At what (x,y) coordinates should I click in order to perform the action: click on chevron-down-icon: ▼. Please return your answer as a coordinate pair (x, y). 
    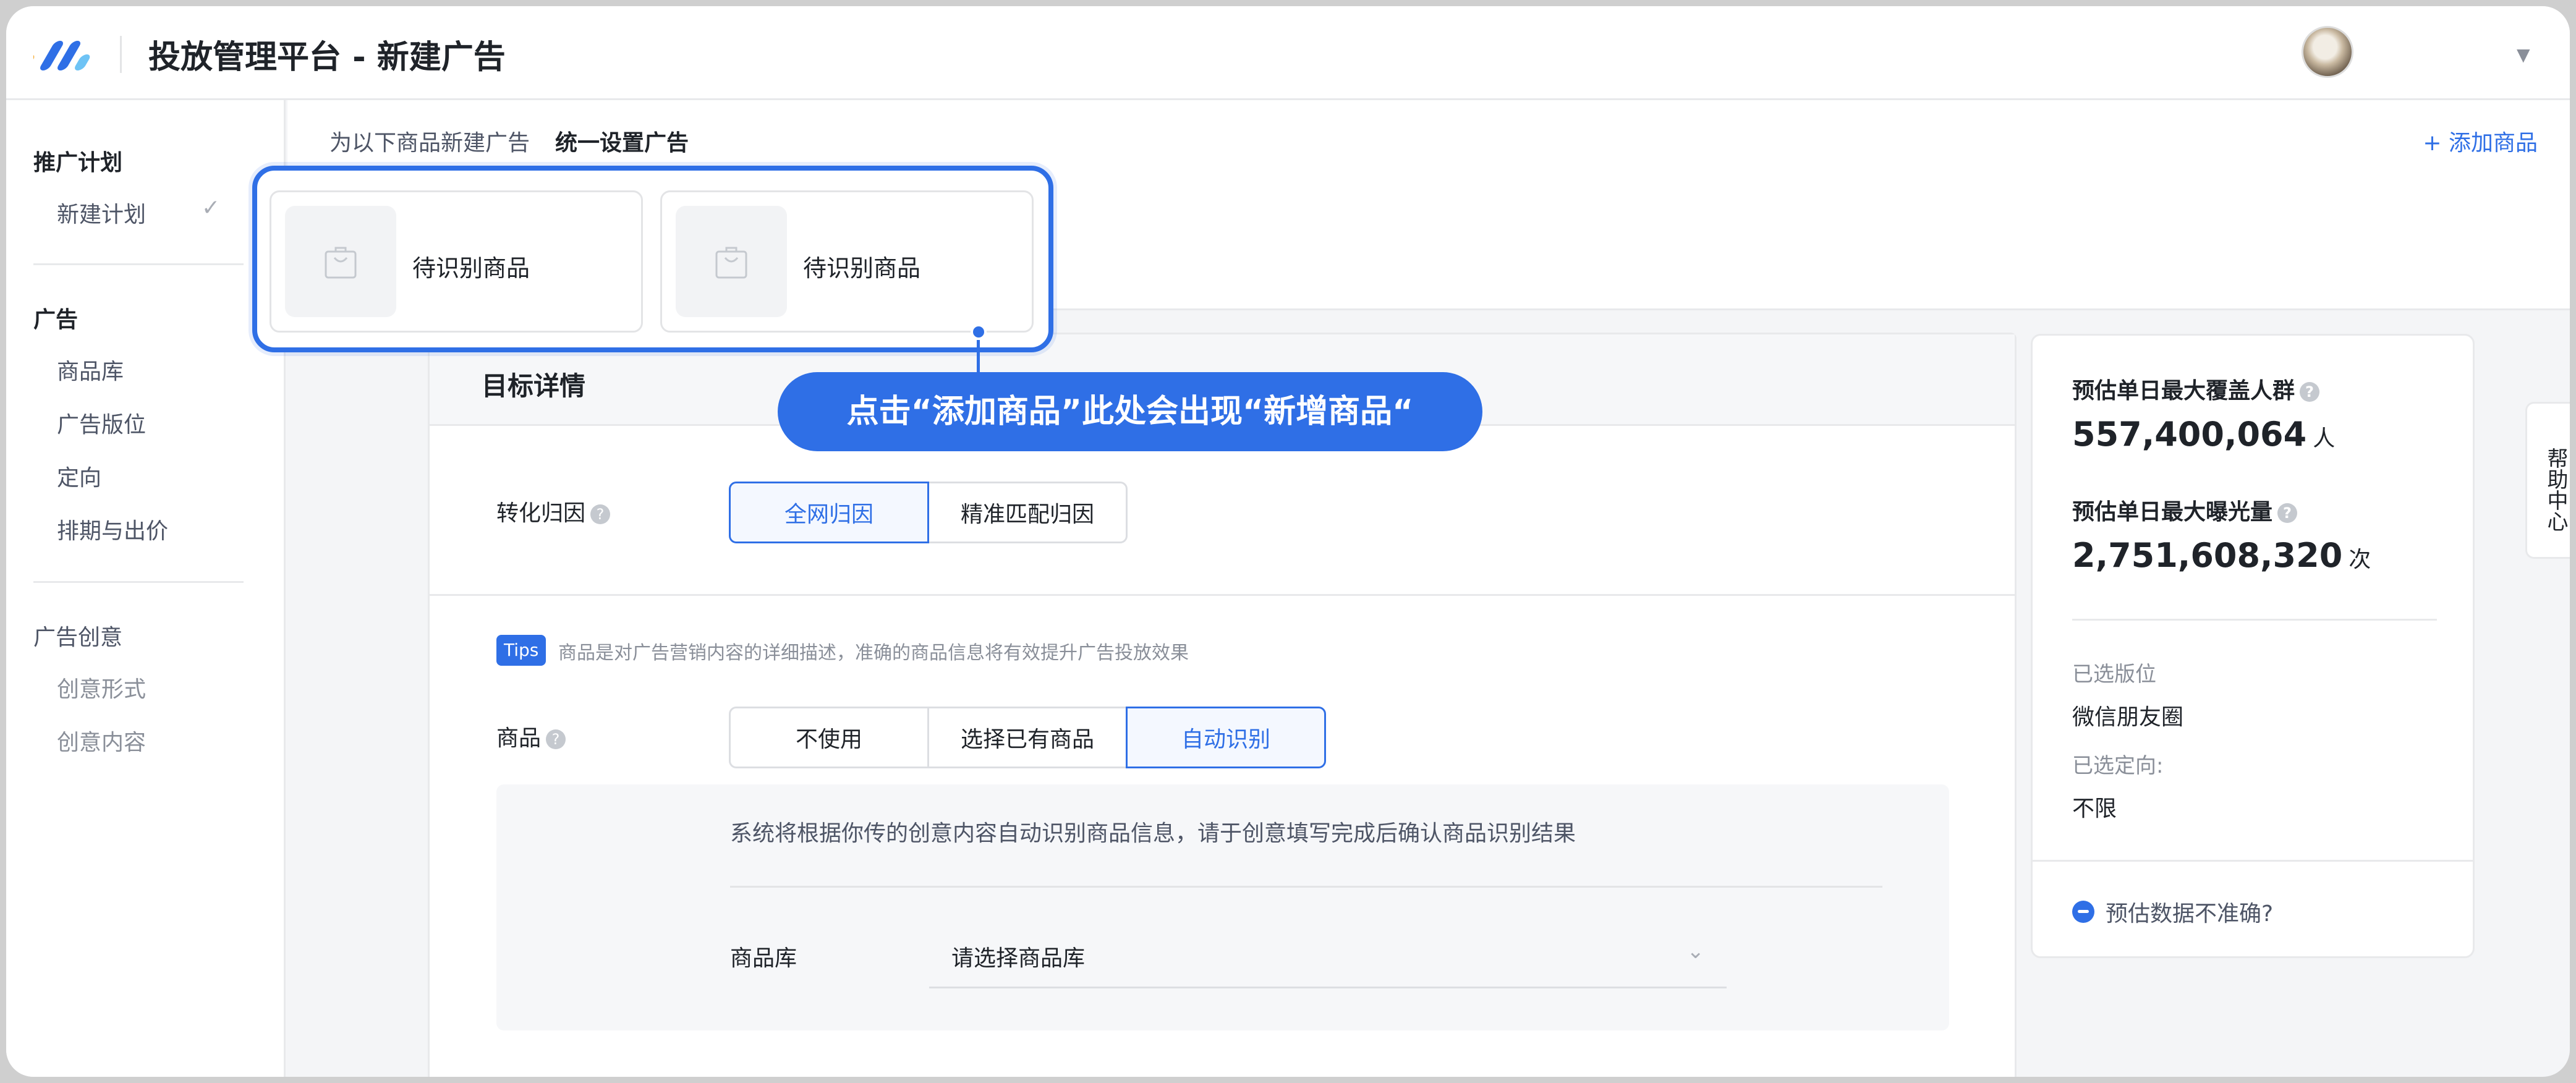
    Looking at the image, I should click on (2523, 55).